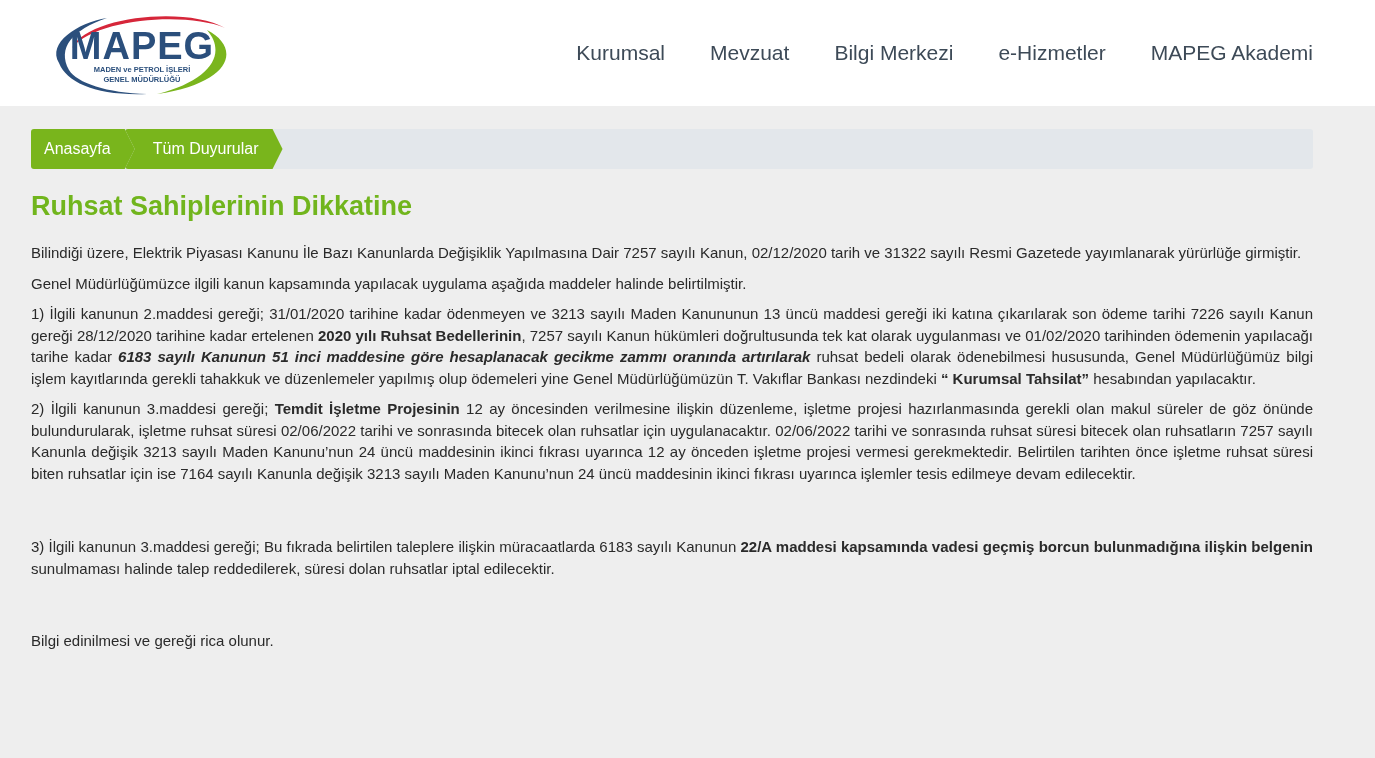 This screenshot has width=1375, height=758. I want to click on paragraph: 3) İlgili kanunun 3.maddesi gereği; Bu fıkrada belirtilen taleplere ilişkin müracaatlarda 6183 sayılı Kanunun 22/A maddesi kapsamında vadesi geçmiş borcun bulunmadığına ilişkin belgenin sunulmaması halinde talep reddedilerek, süresi dolan ruhsatlar iptal edilecektir., so click(672, 558).